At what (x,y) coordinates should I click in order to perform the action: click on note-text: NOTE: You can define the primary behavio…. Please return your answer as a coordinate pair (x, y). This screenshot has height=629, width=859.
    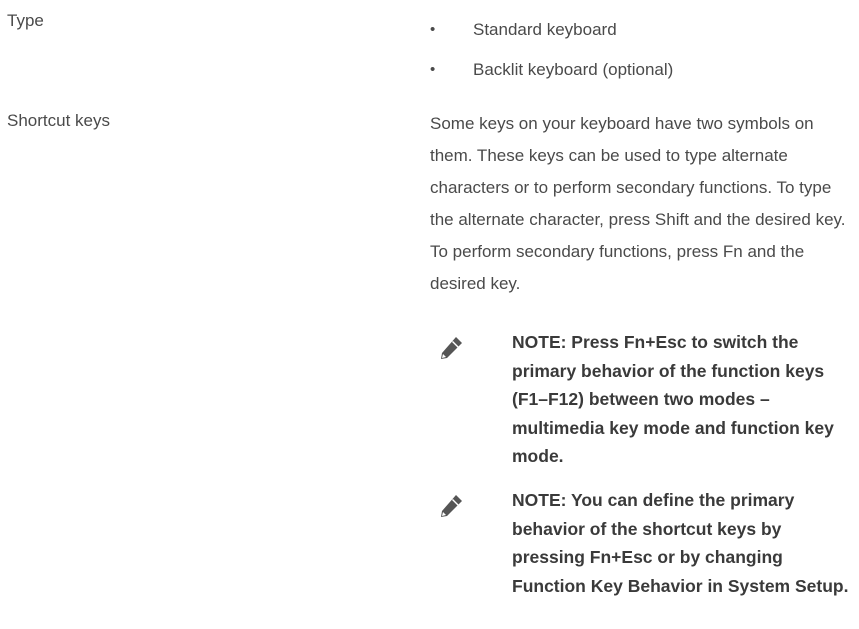
    Looking at the image, I should click on (680, 543).